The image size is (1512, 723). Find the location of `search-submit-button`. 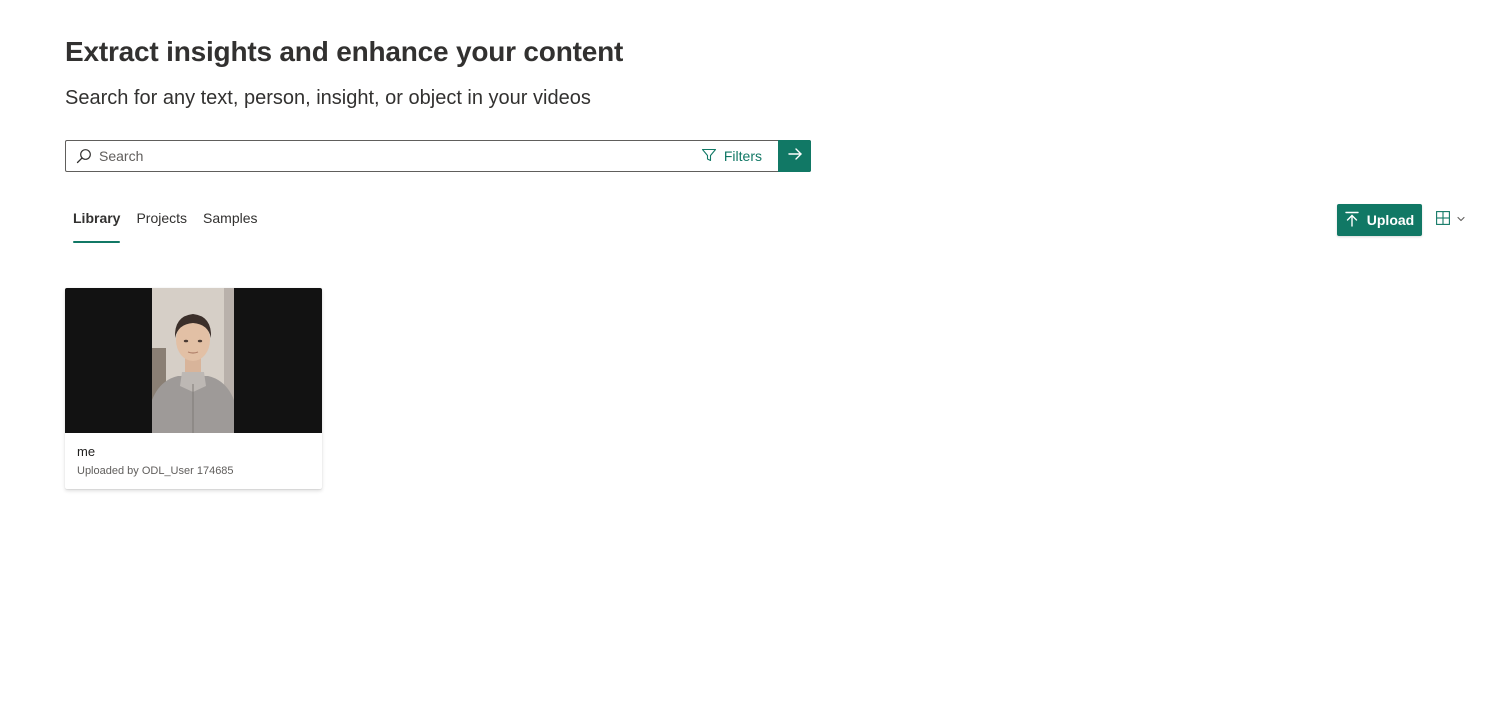

search-submit-button is located at coordinates (794, 156).